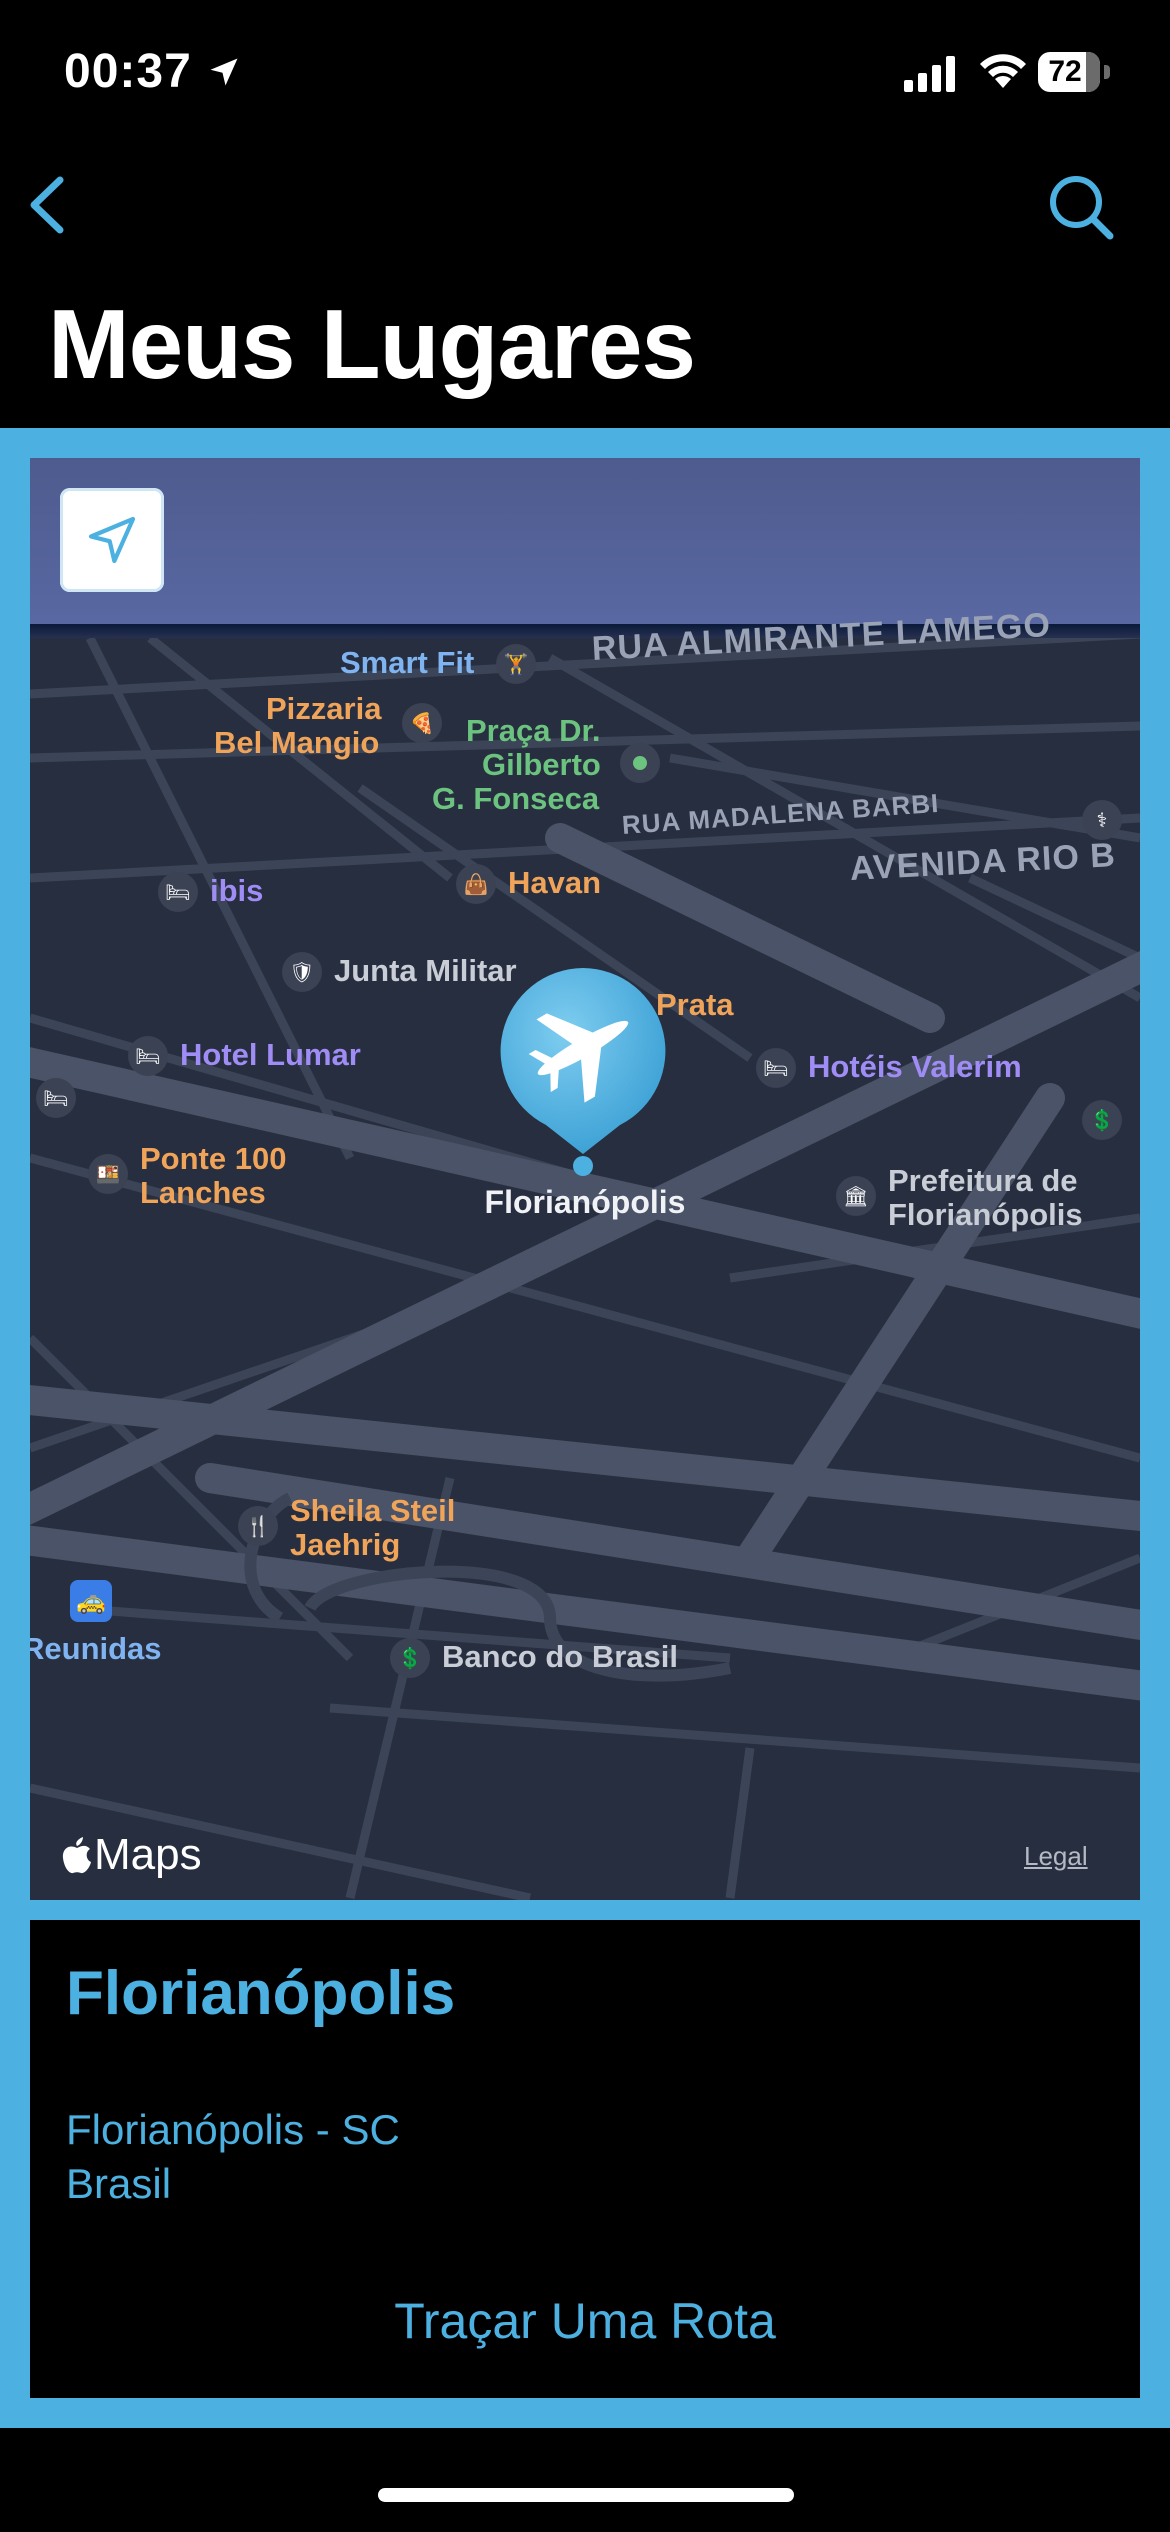  What do you see at coordinates (345, 1544) in the screenshot?
I see `poi-sheila-steil-line2: Jaehrig` at bounding box center [345, 1544].